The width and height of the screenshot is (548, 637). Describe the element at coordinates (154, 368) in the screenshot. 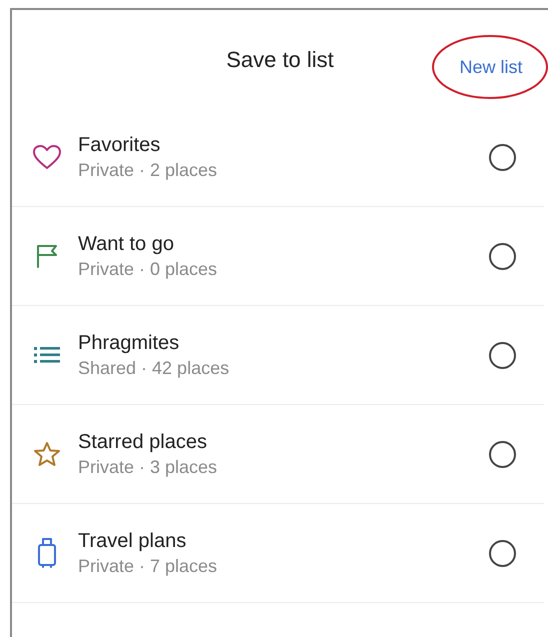

I see `list-details: Shared · 42 places` at that location.